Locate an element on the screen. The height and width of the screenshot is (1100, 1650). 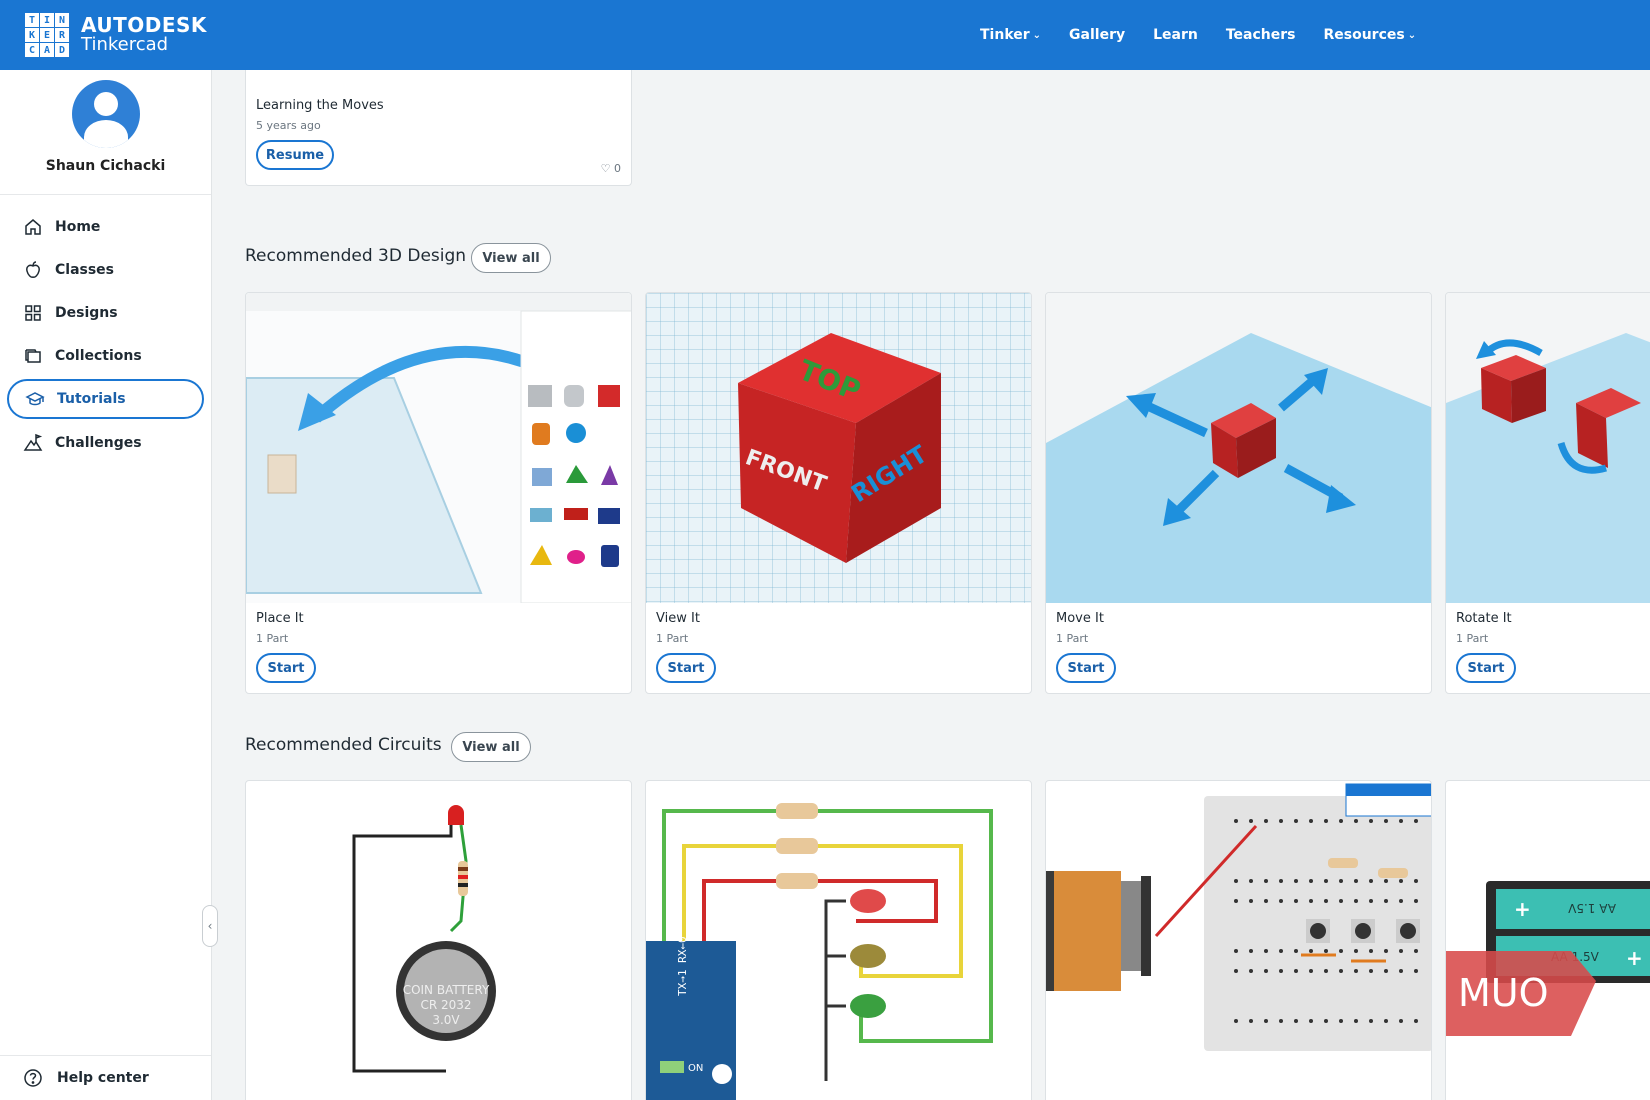
sidebar-item-label: Classes is located at coordinates (85, 269).